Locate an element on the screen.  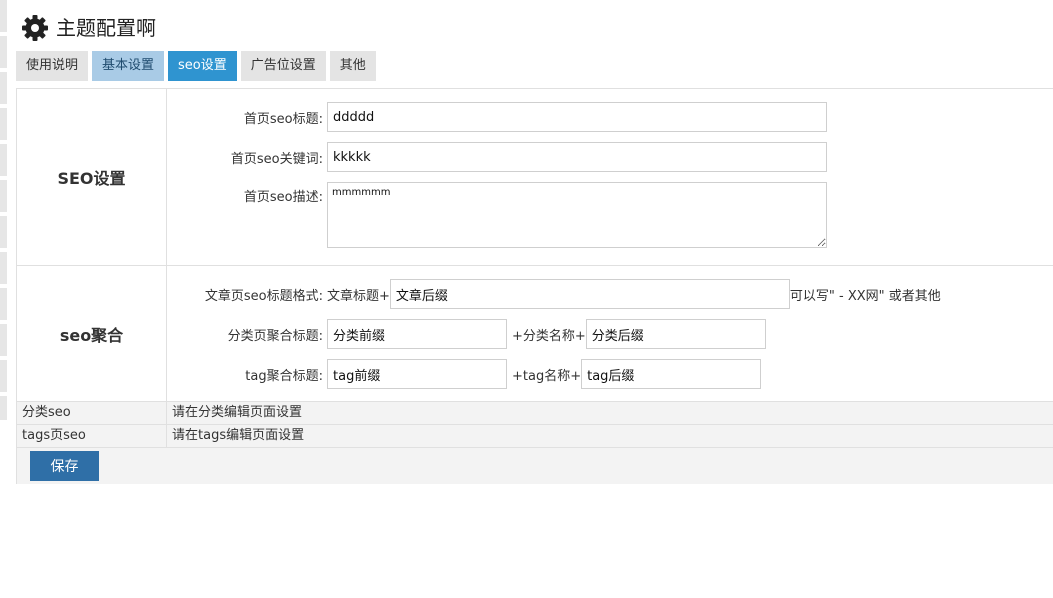
home-desc-field: 首页seo描述: mmmmmm is located at coordinates (497, 215).